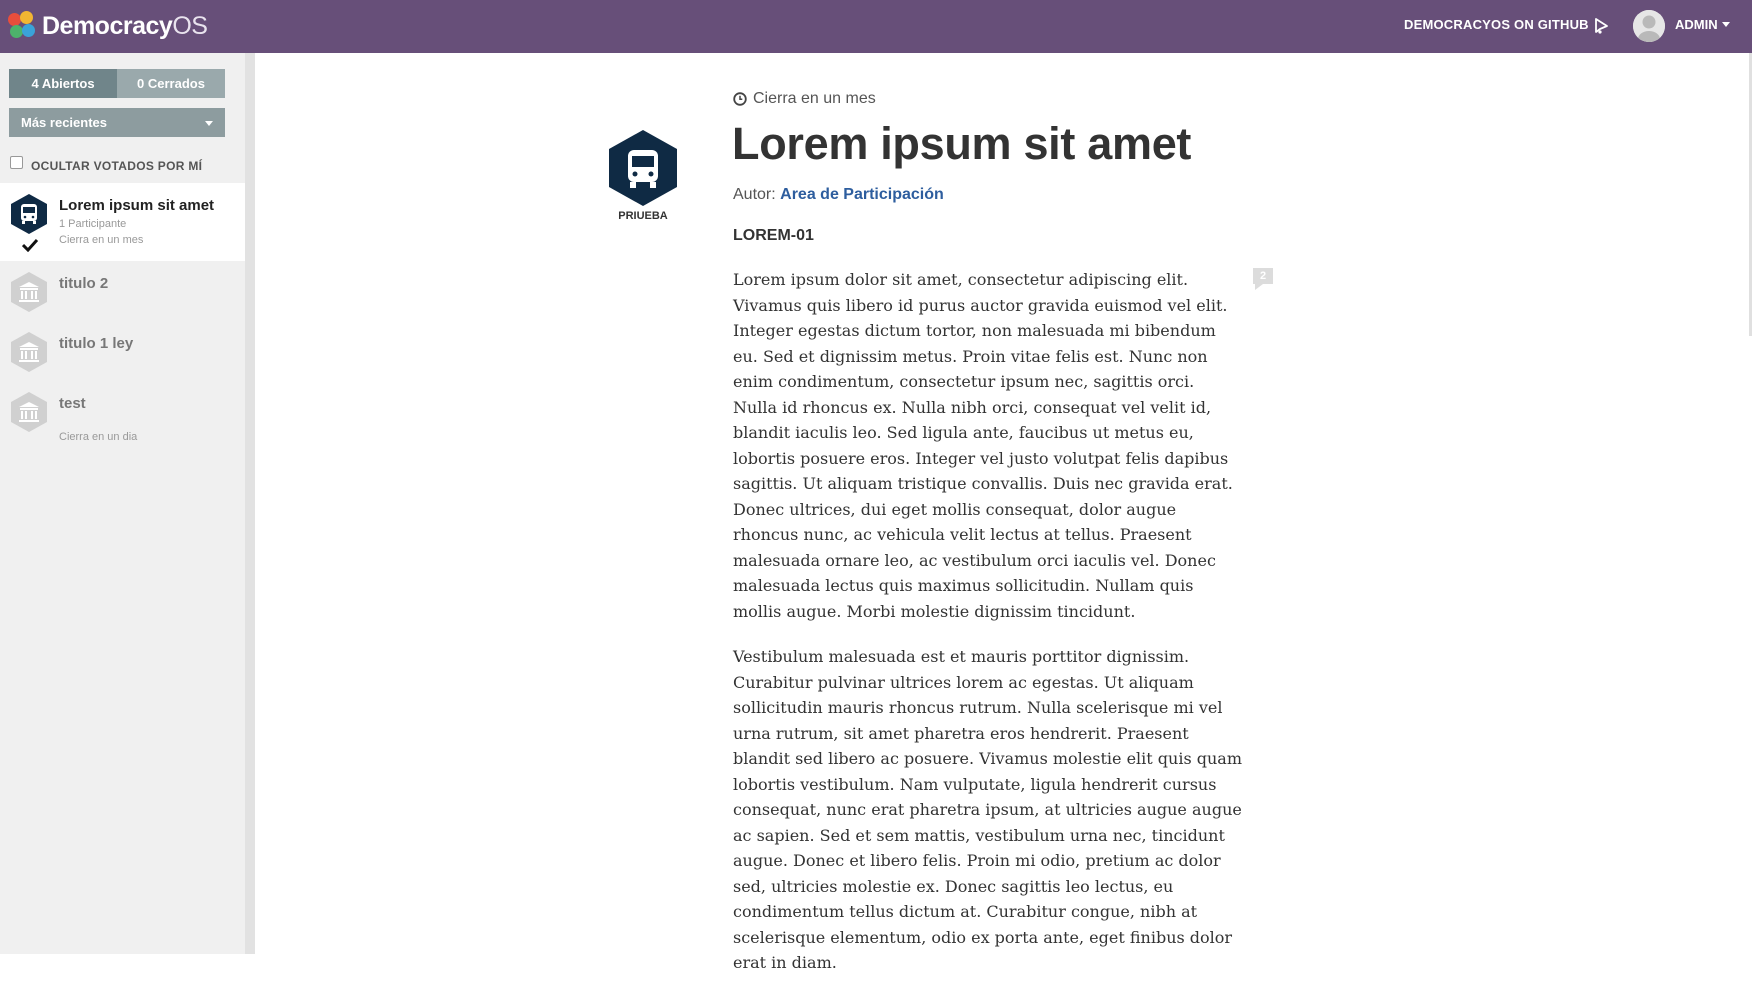 The width and height of the screenshot is (1752, 996). Describe the element at coordinates (117, 166) in the screenshot. I see `hide-voted-label: OCULTAR VOTADOS POR MÍ` at that location.